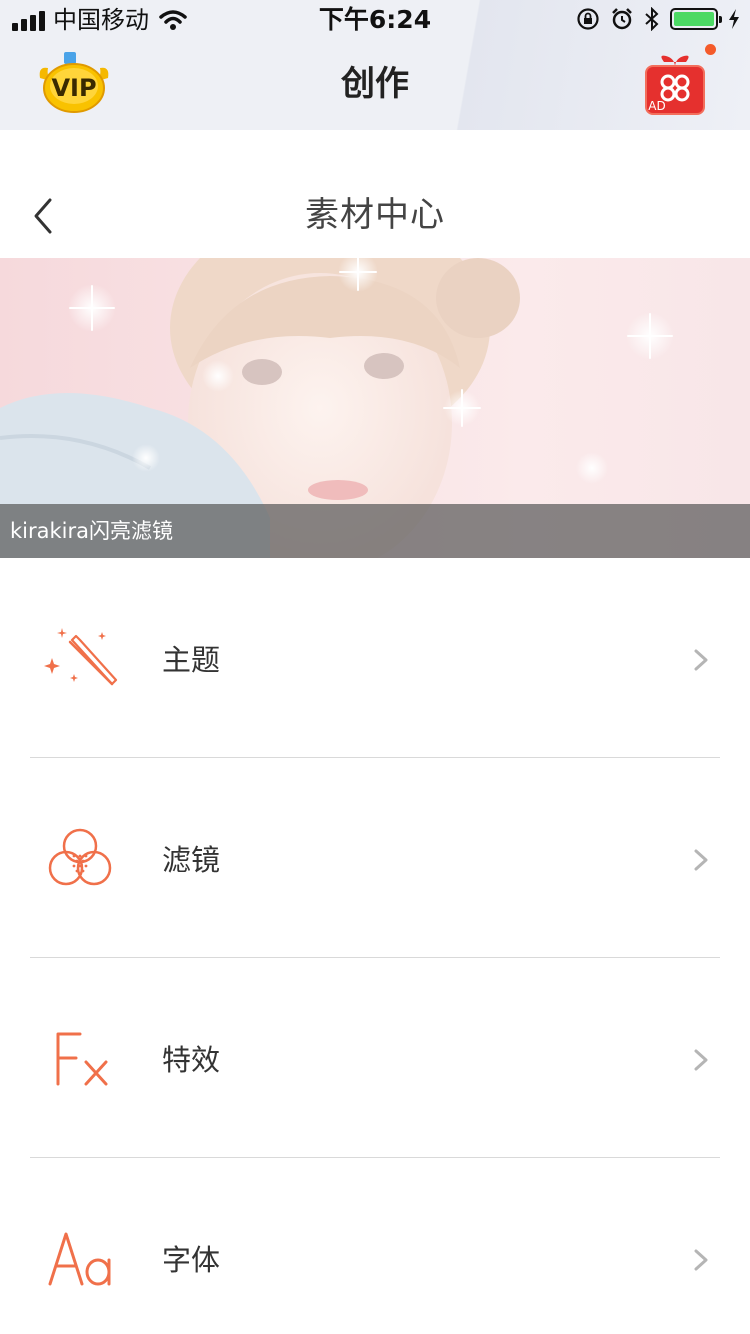 This screenshot has height=1334, width=750. I want to click on app-title: 创作, so click(375, 84).